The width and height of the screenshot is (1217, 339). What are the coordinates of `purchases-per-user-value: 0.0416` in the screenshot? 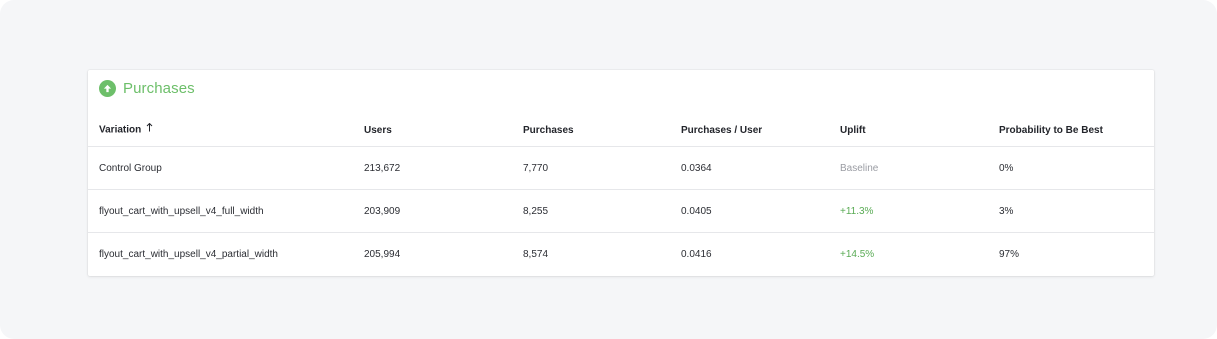 It's located at (696, 254).